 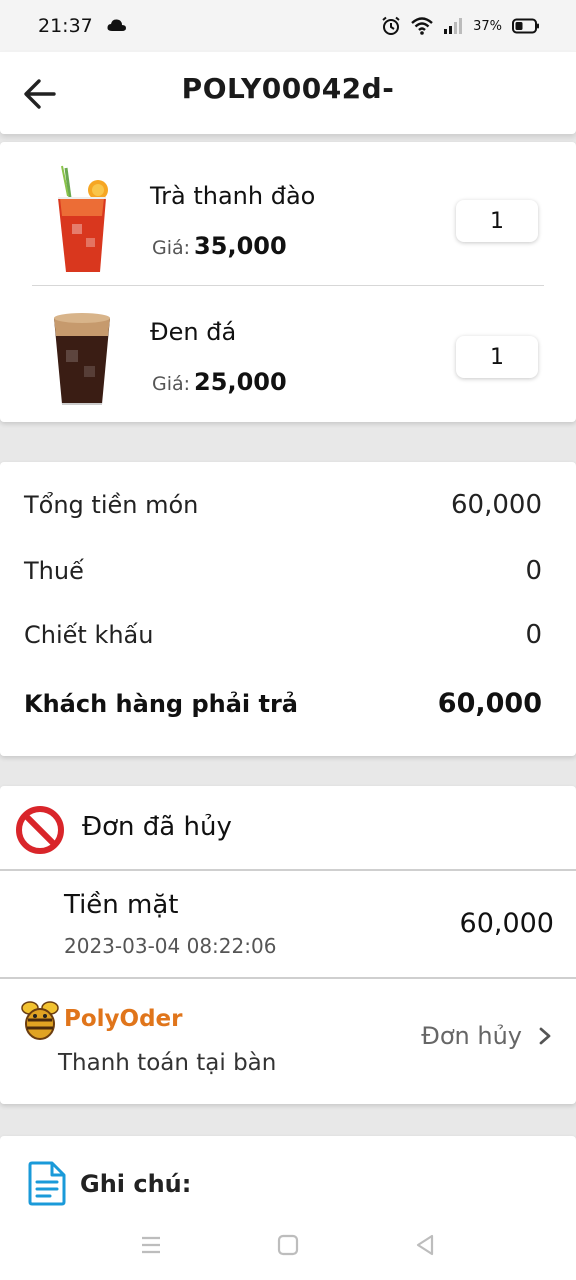 What do you see at coordinates (117, 26) in the screenshot?
I see `cloud-icon` at bounding box center [117, 26].